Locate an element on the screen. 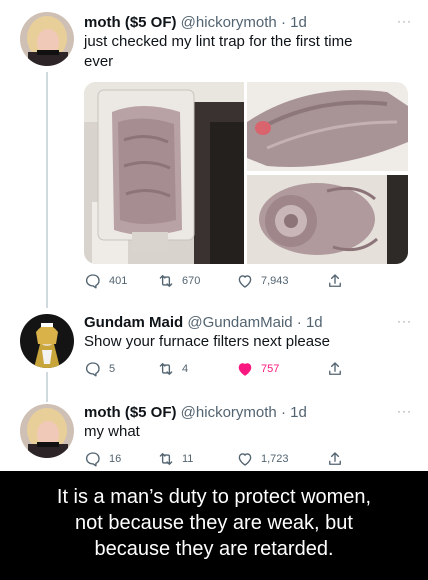  reply-count: 16 is located at coordinates (115, 459).